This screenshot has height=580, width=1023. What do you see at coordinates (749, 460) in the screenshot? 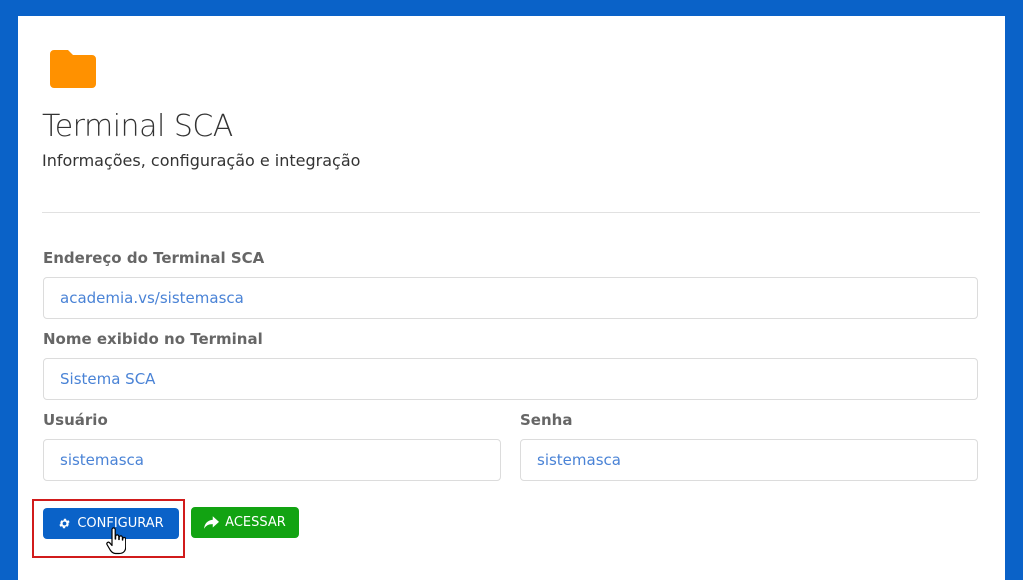
I see `senha-field` at bounding box center [749, 460].